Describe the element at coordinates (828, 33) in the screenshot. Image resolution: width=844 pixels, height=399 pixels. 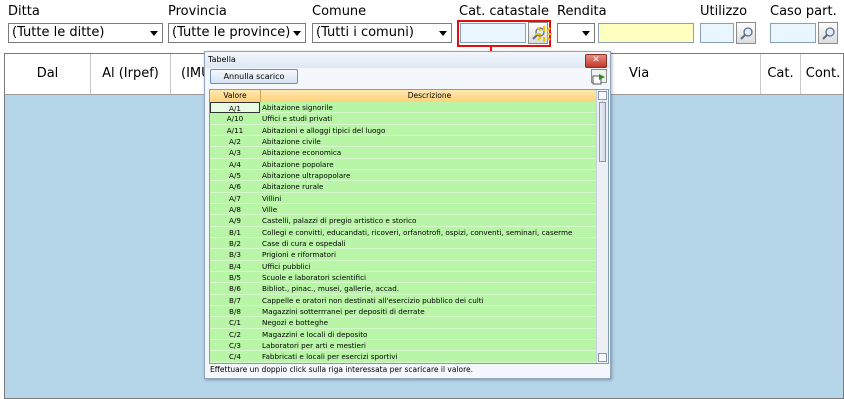
I see `caso-part-lookup-button` at that location.